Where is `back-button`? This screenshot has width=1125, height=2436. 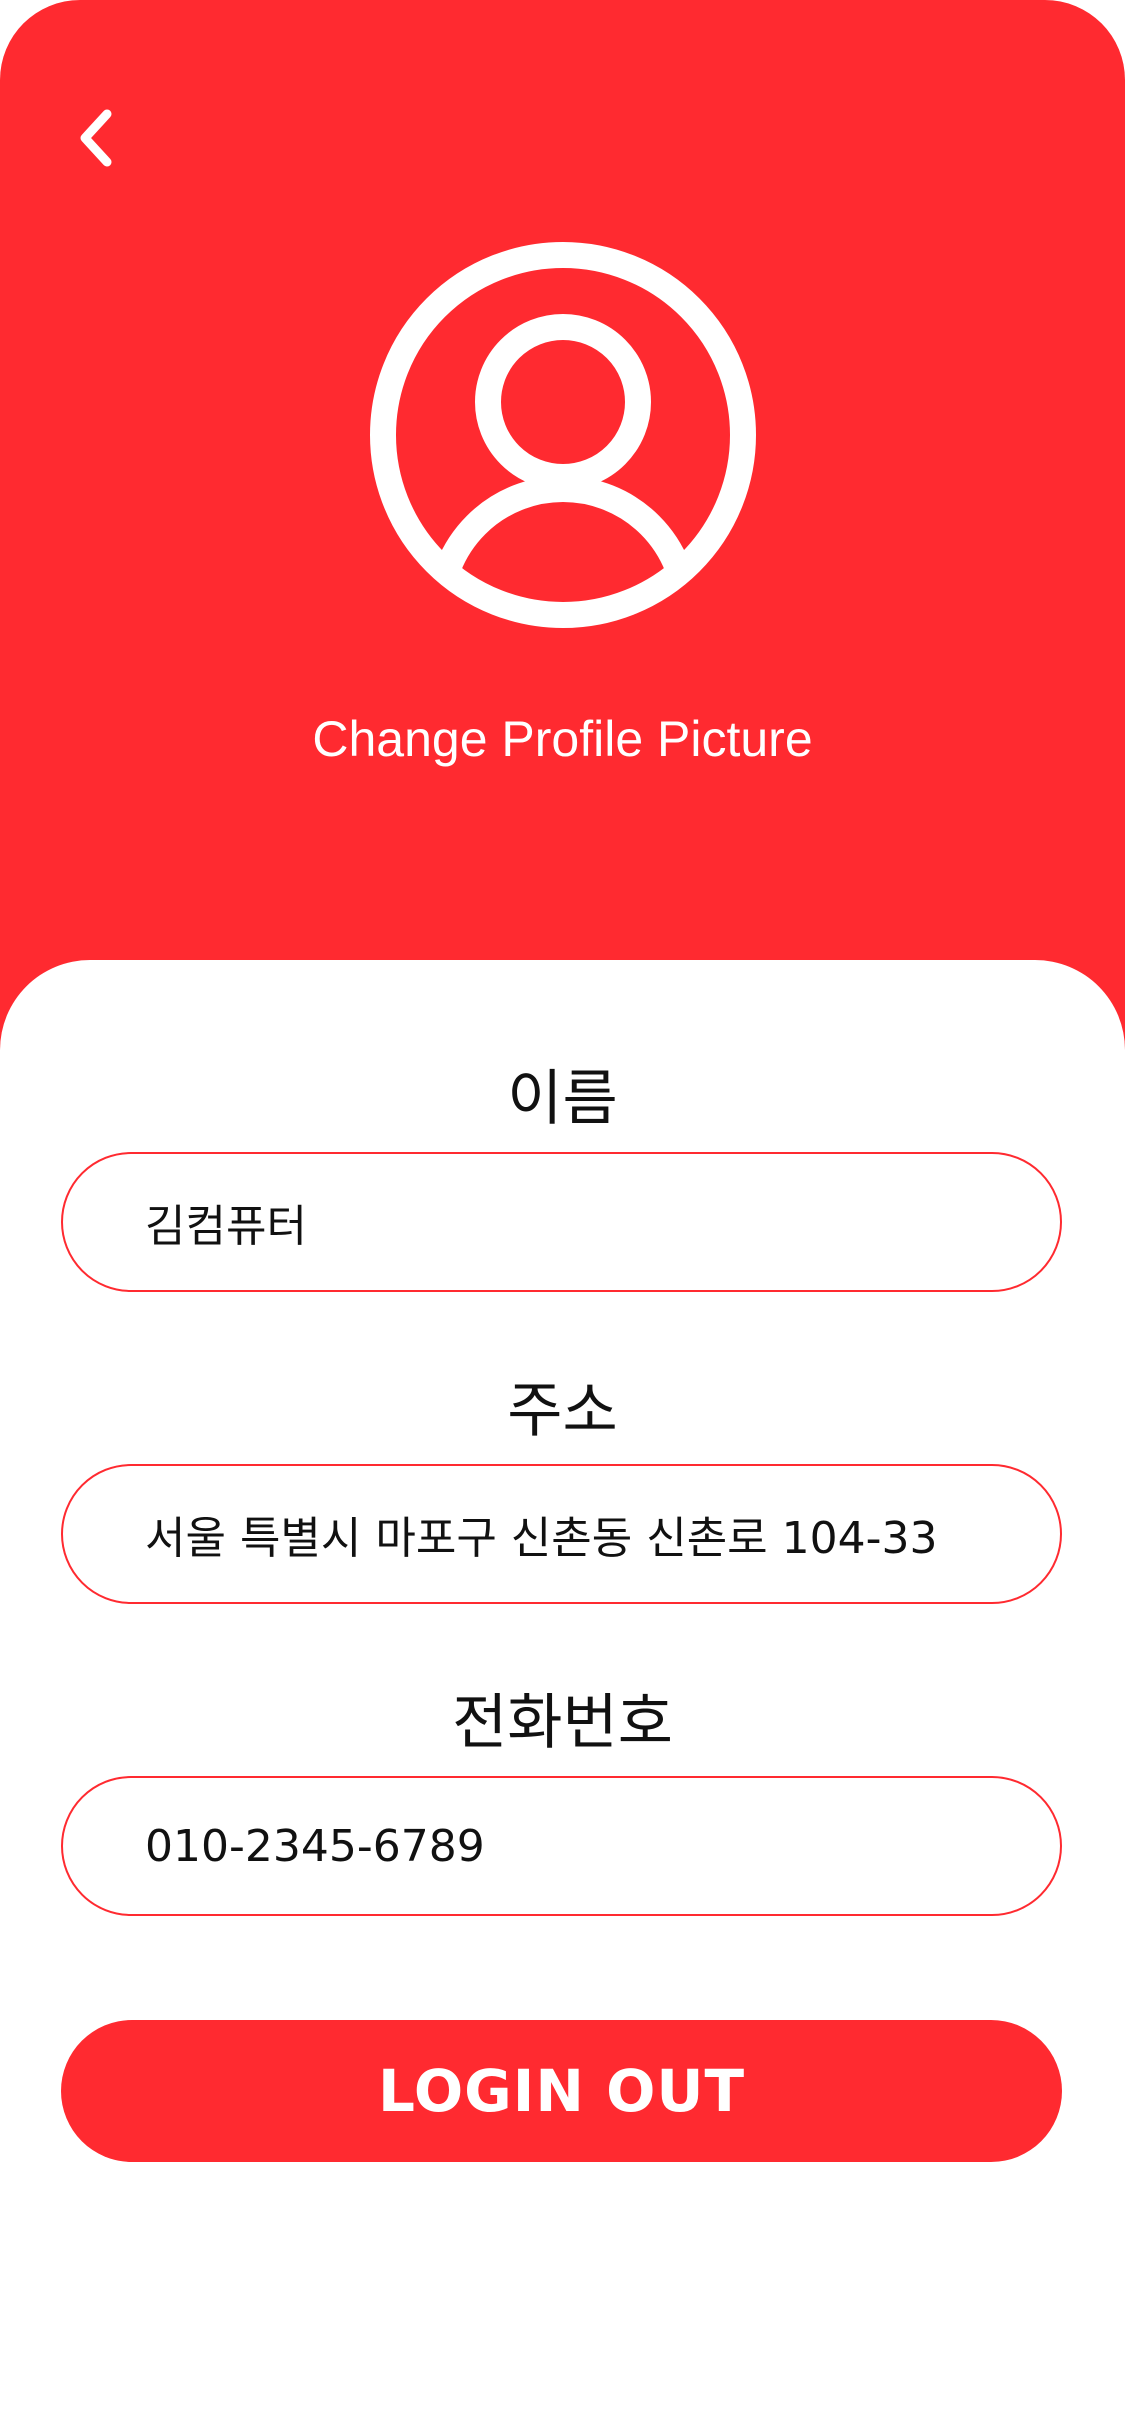 back-button is located at coordinates (97, 140).